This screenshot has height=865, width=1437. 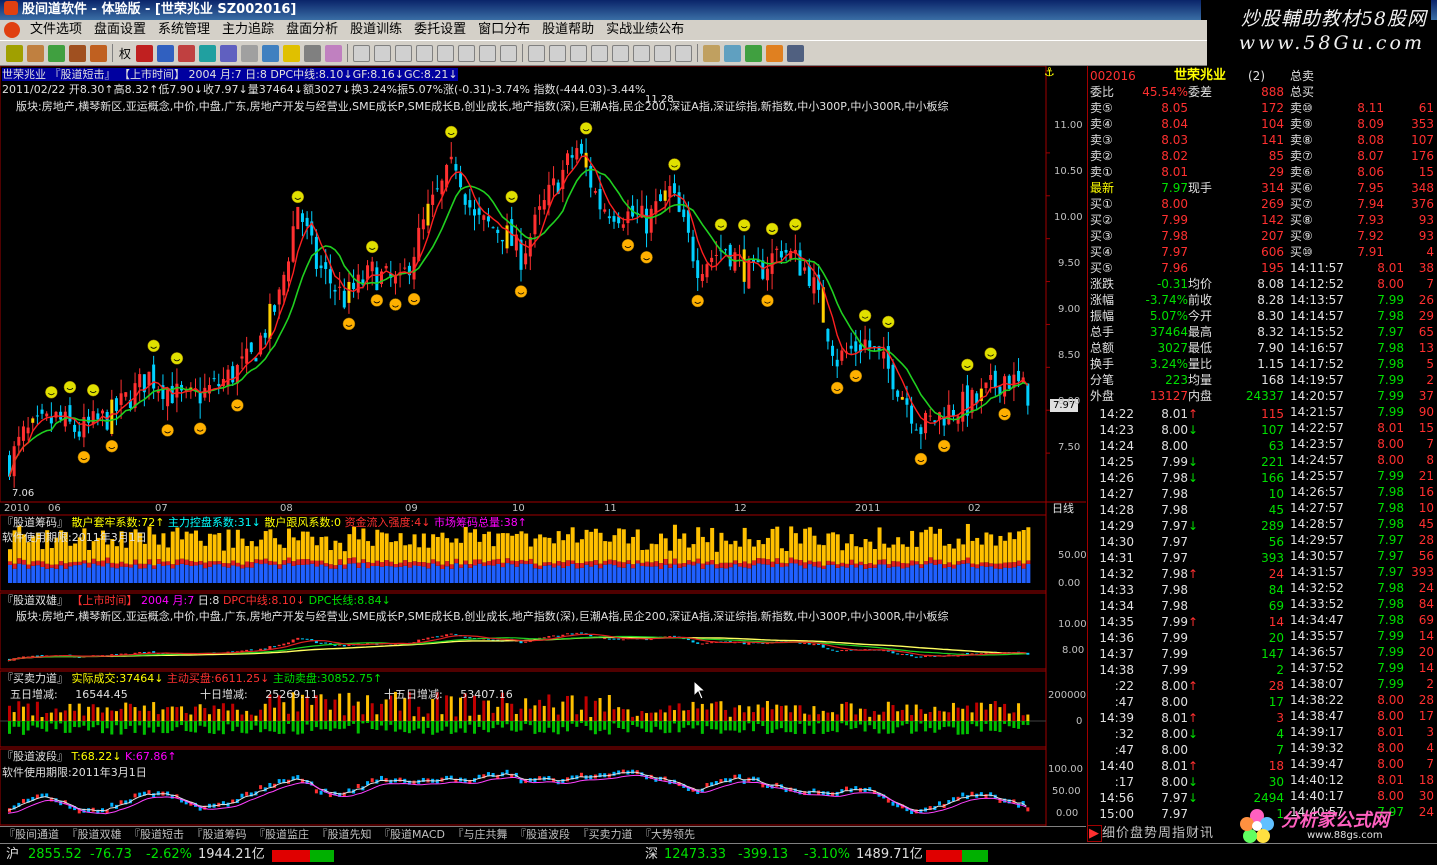 I want to click on tab-formula: 『大势领先, so click(x=667, y=834).